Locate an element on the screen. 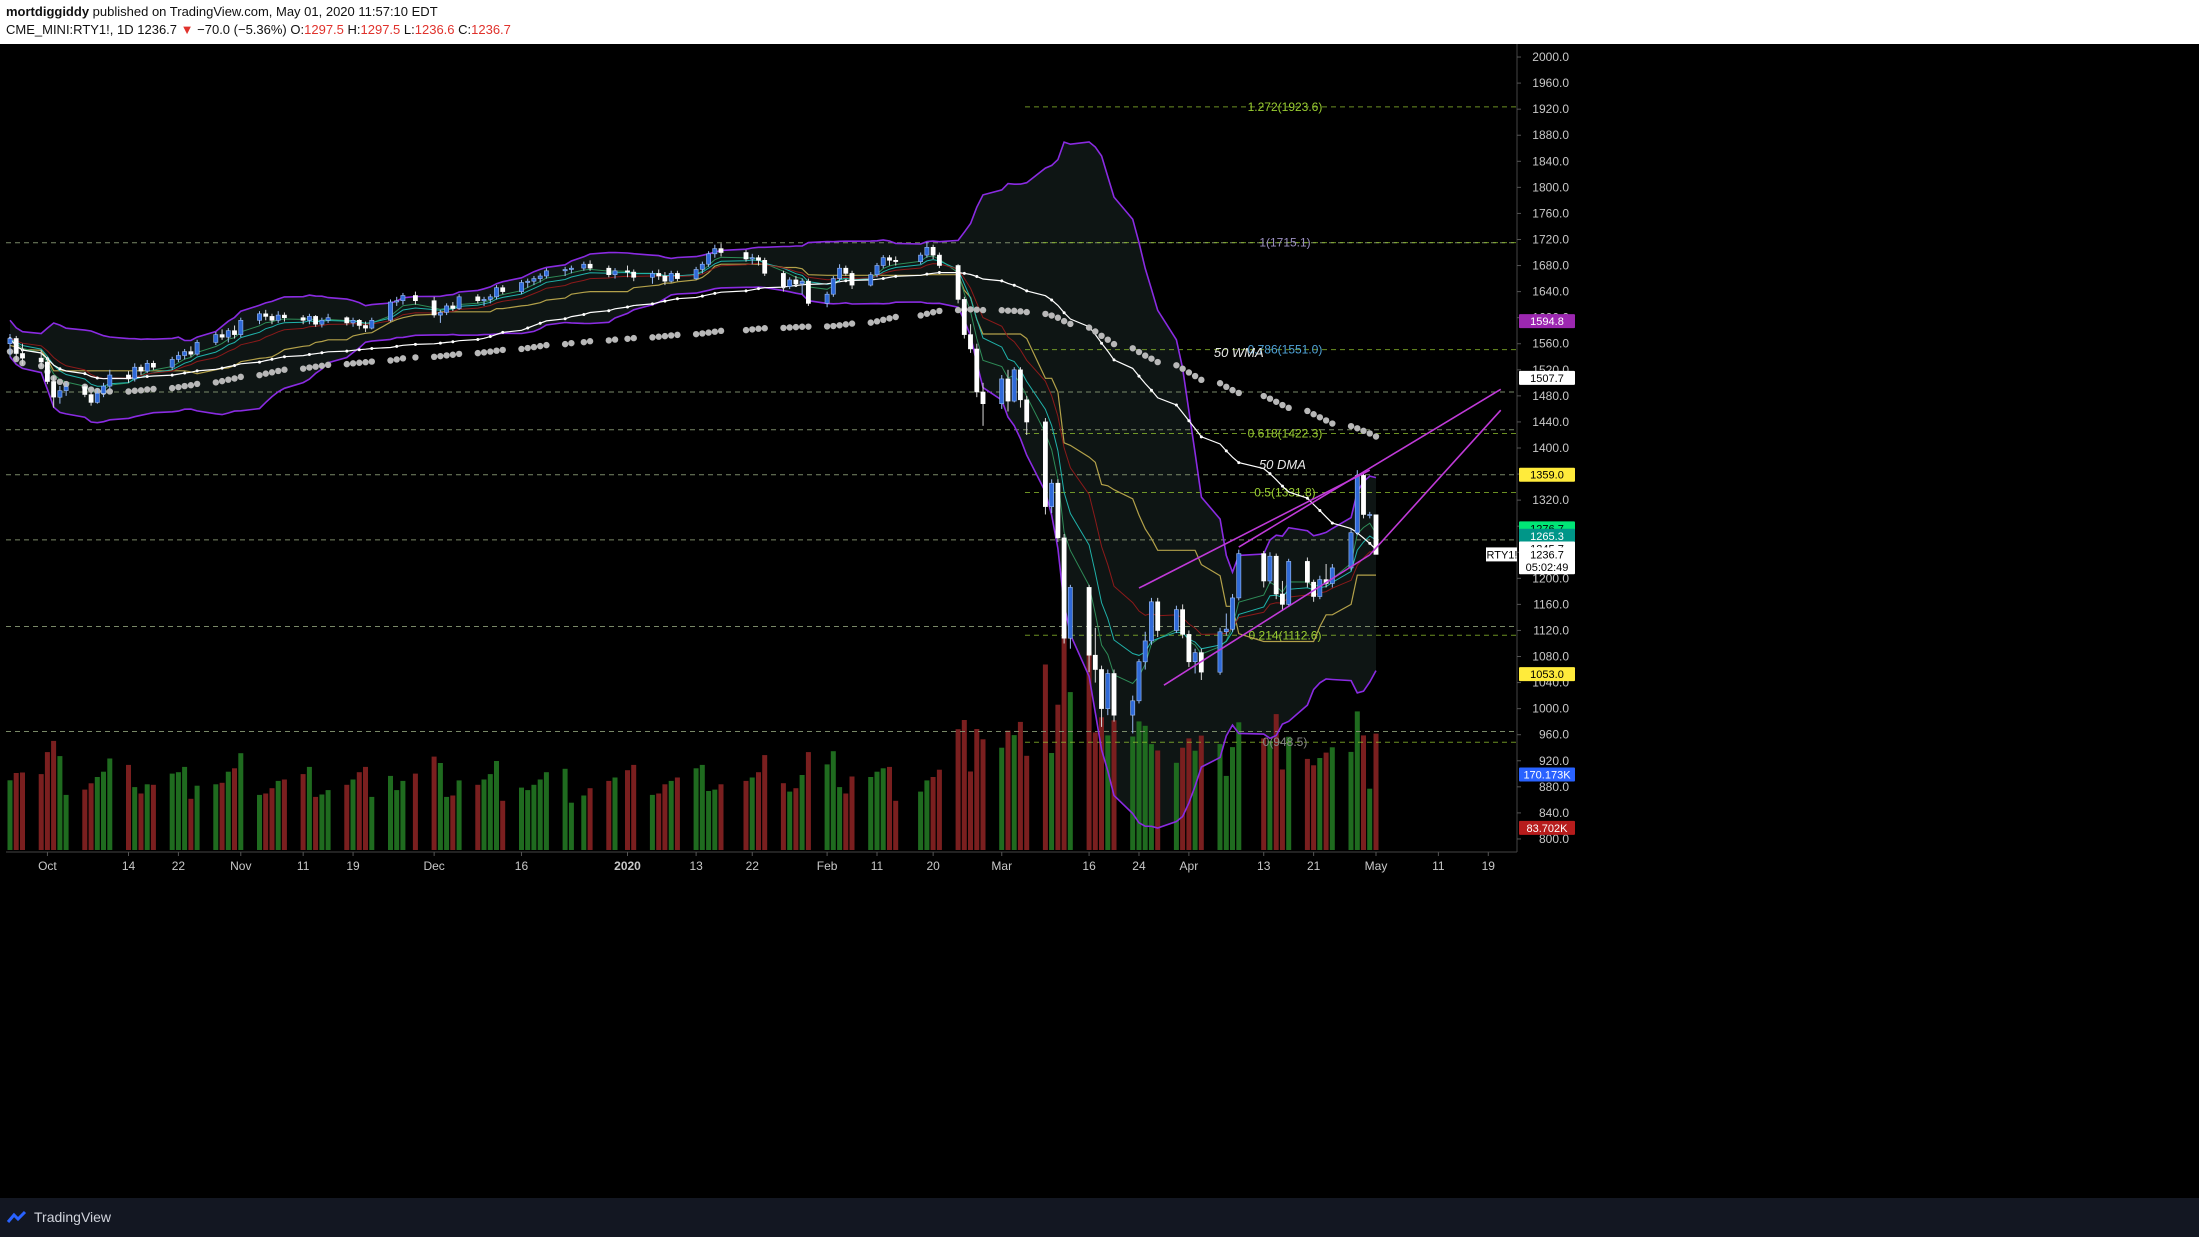  symbol-tag-label: RTY1! is located at coordinates (1502, 555).